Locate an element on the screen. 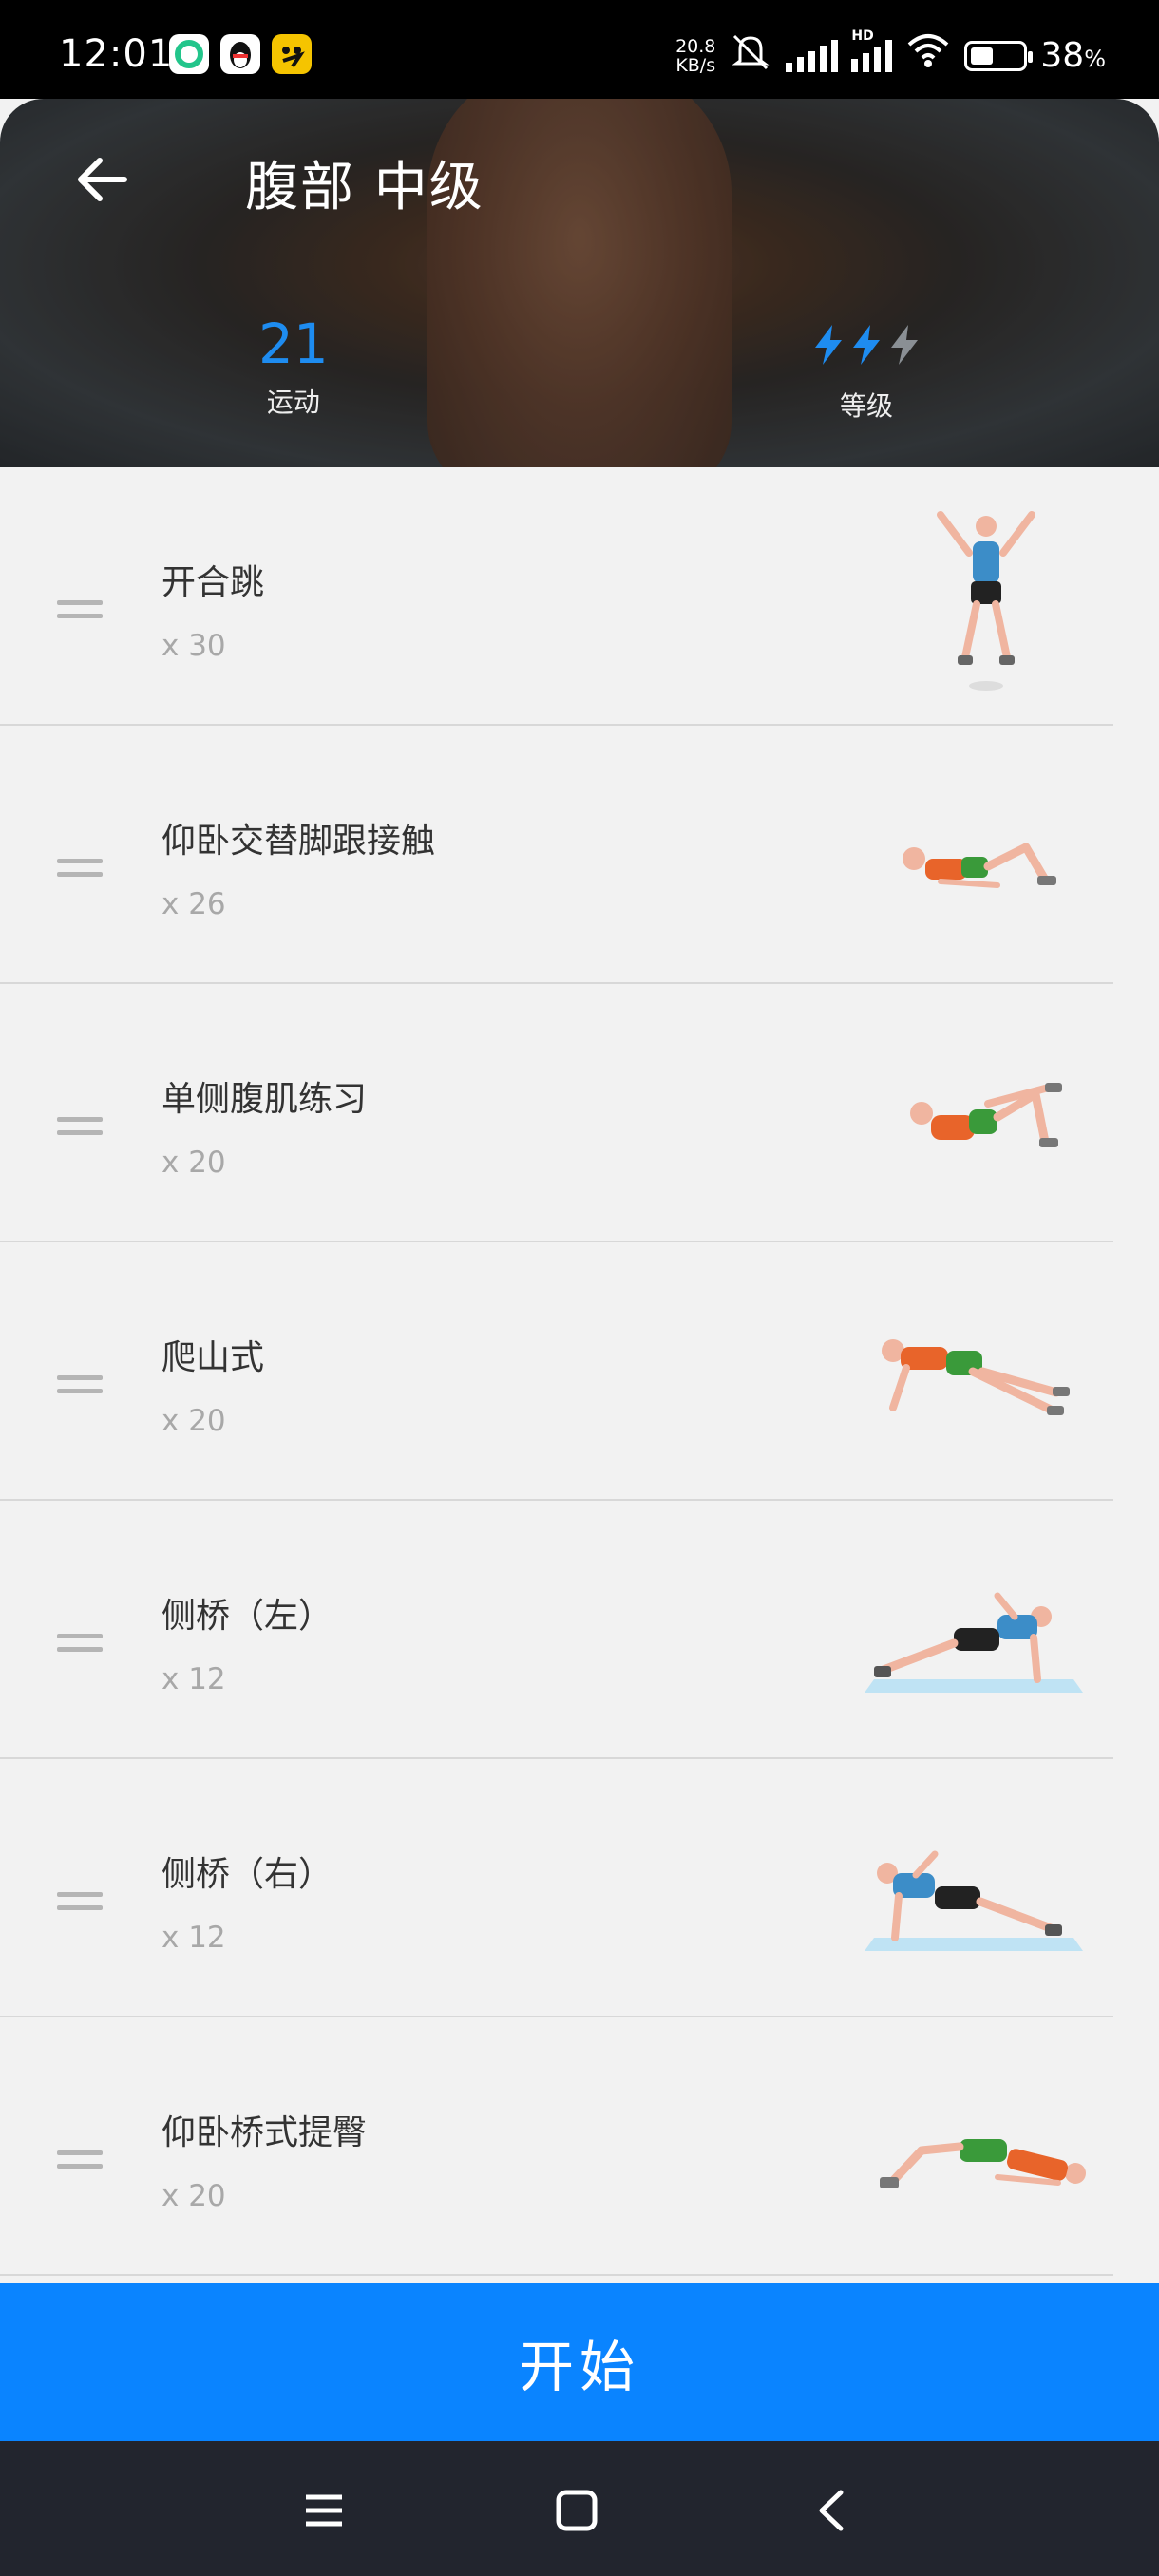  qq-penguin-icon is located at coordinates (240, 54).